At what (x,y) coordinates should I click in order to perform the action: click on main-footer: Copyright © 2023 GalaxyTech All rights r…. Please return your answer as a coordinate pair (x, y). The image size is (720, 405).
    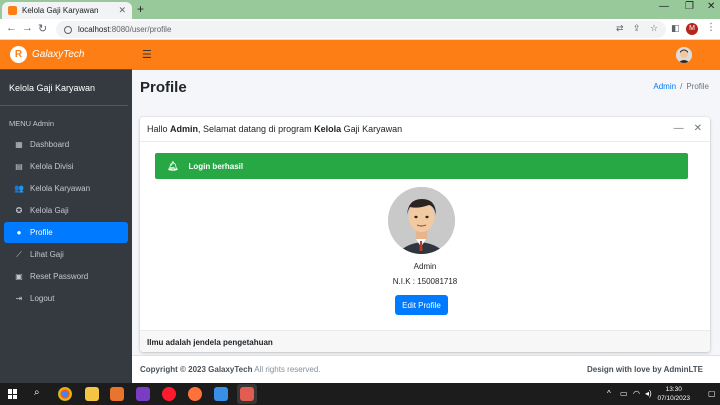
    Looking at the image, I should click on (426, 369).